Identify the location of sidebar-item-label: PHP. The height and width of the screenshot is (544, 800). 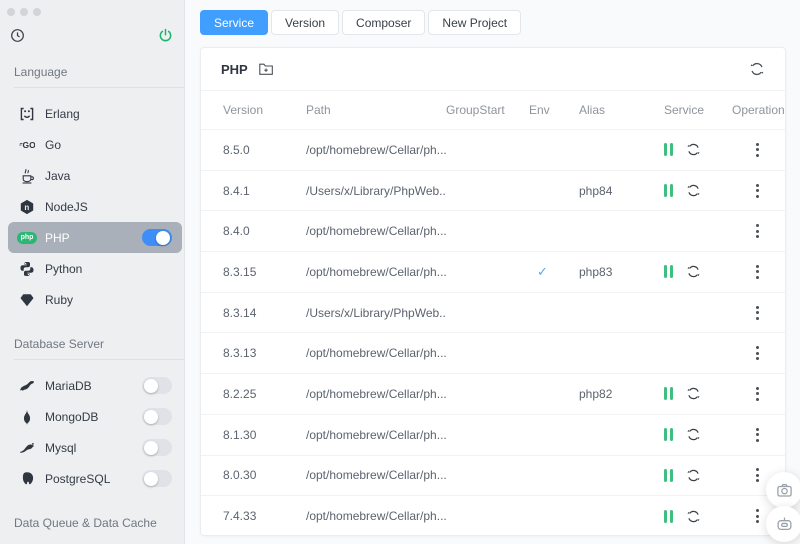
(57, 237).